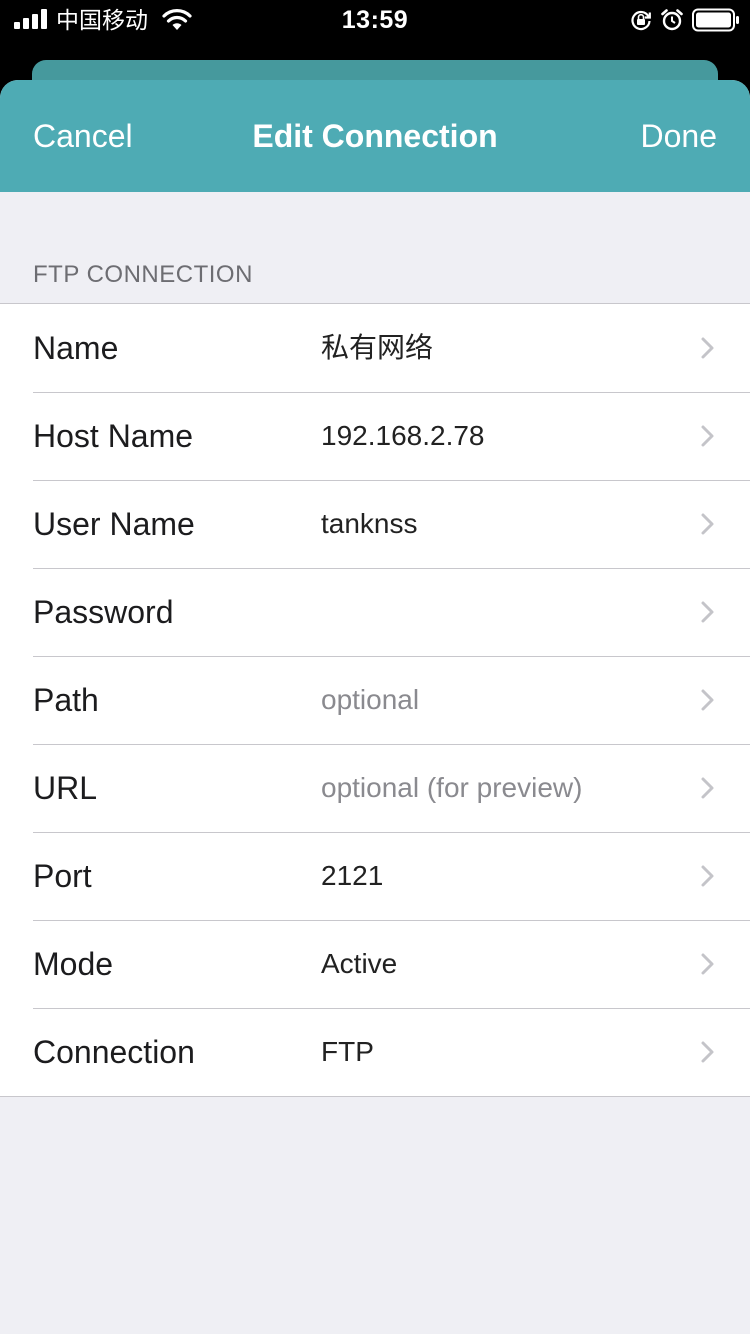 The height and width of the screenshot is (1334, 750). What do you see at coordinates (66, 700) in the screenshot?
I see `row-label: Path` at bounding box center [66, 700].